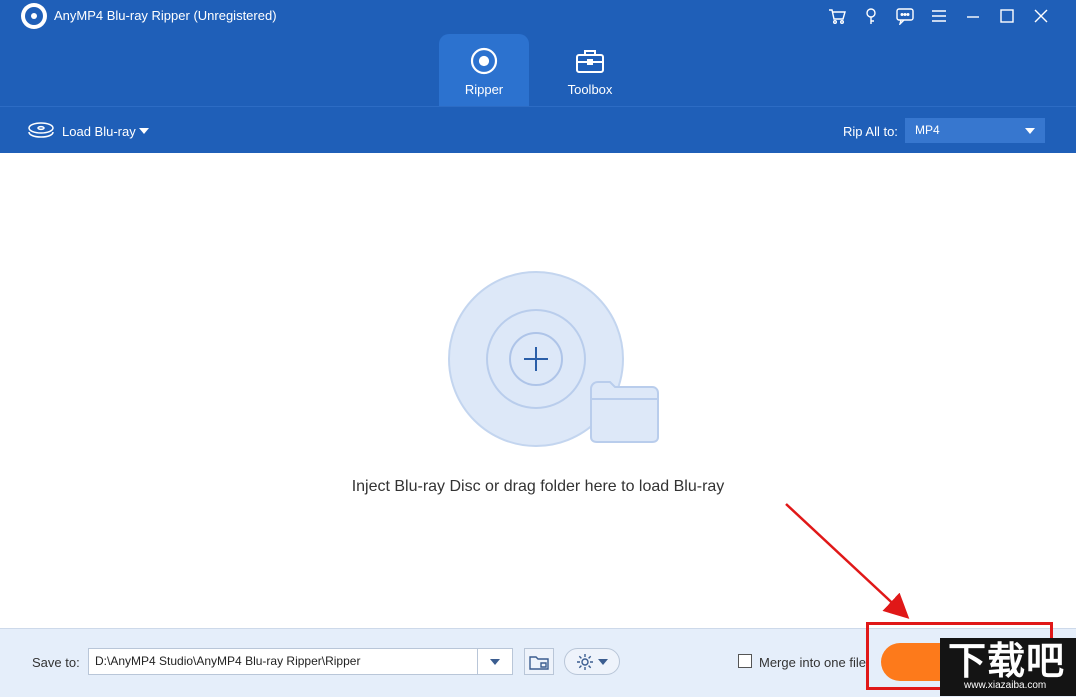 Image resolution: width=1076 pixels, height=697 pixels. I want to click on tab-toolbox: Toolbox, so click(590, 70).